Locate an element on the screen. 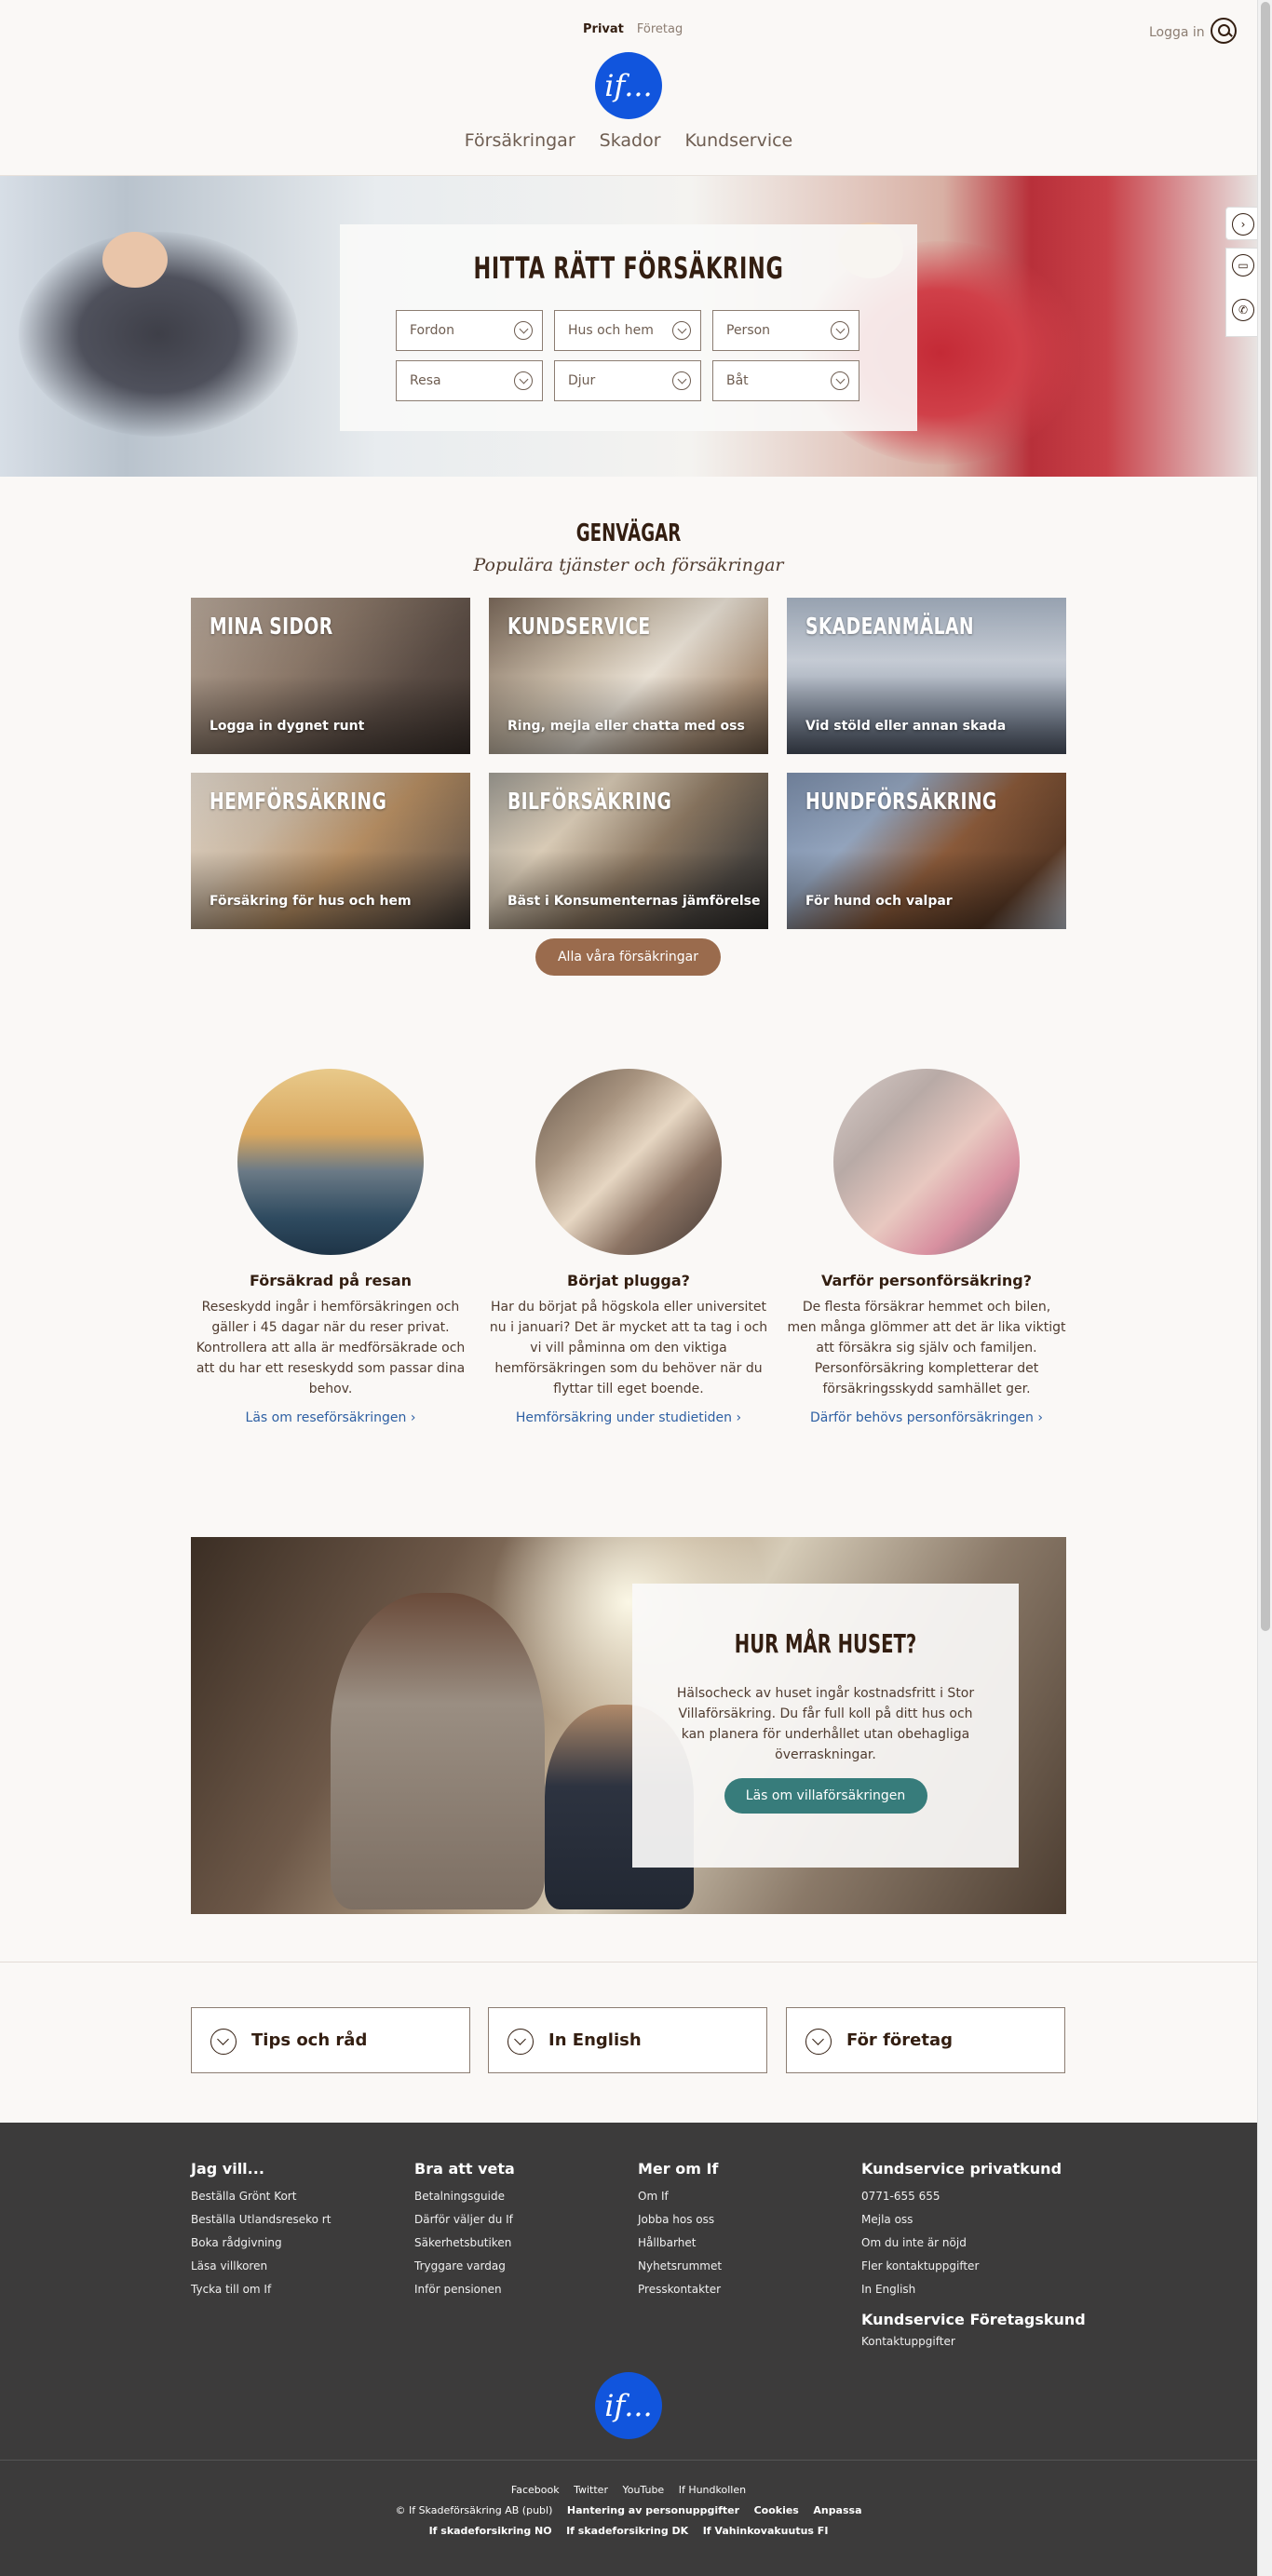 The height and width of the screenshot is (2576, 1272). social-facebook: Facebook is located at coordinates (535, 2490).